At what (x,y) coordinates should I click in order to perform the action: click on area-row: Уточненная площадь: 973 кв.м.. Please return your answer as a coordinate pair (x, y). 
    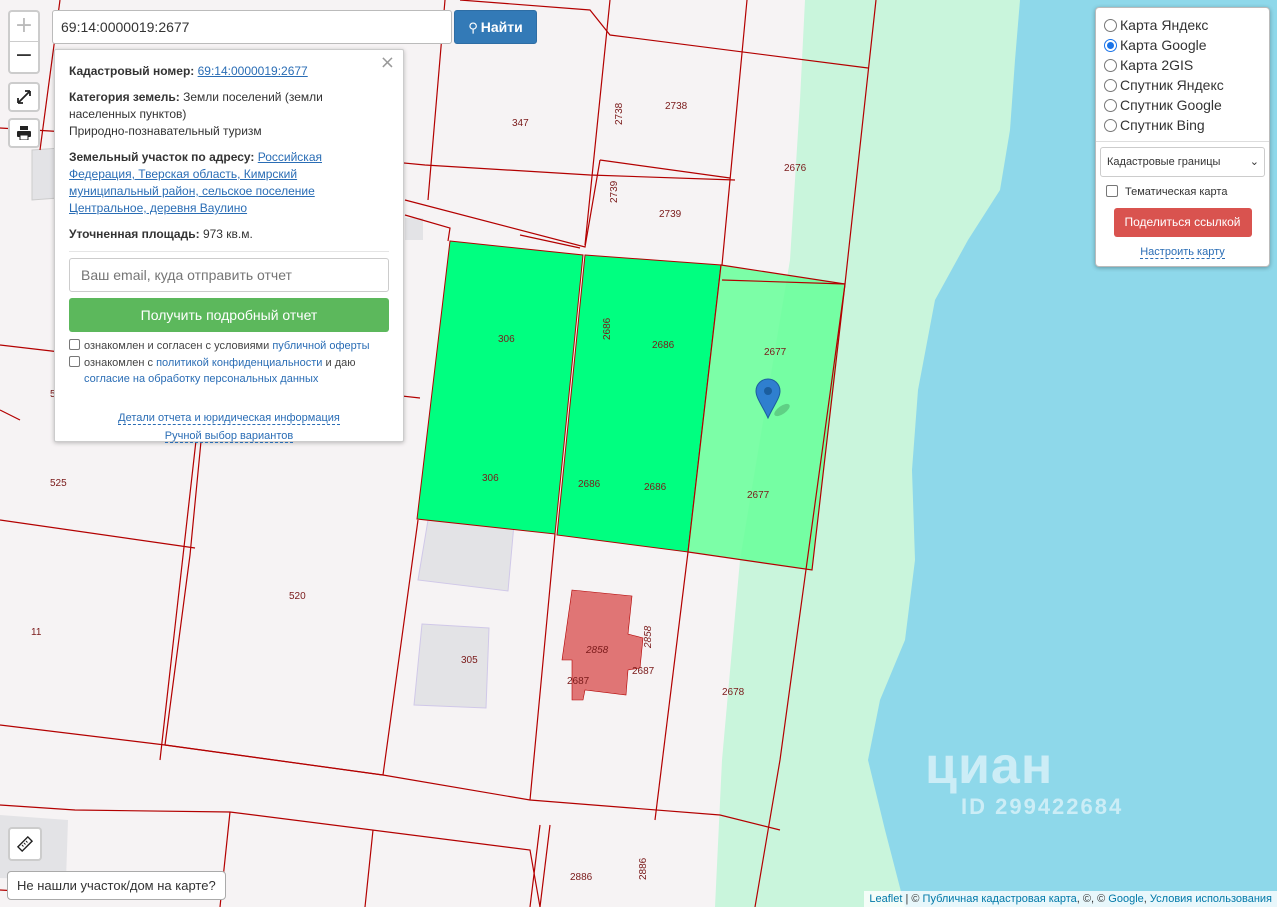
    Looking at the image, I should click on (229, 234).